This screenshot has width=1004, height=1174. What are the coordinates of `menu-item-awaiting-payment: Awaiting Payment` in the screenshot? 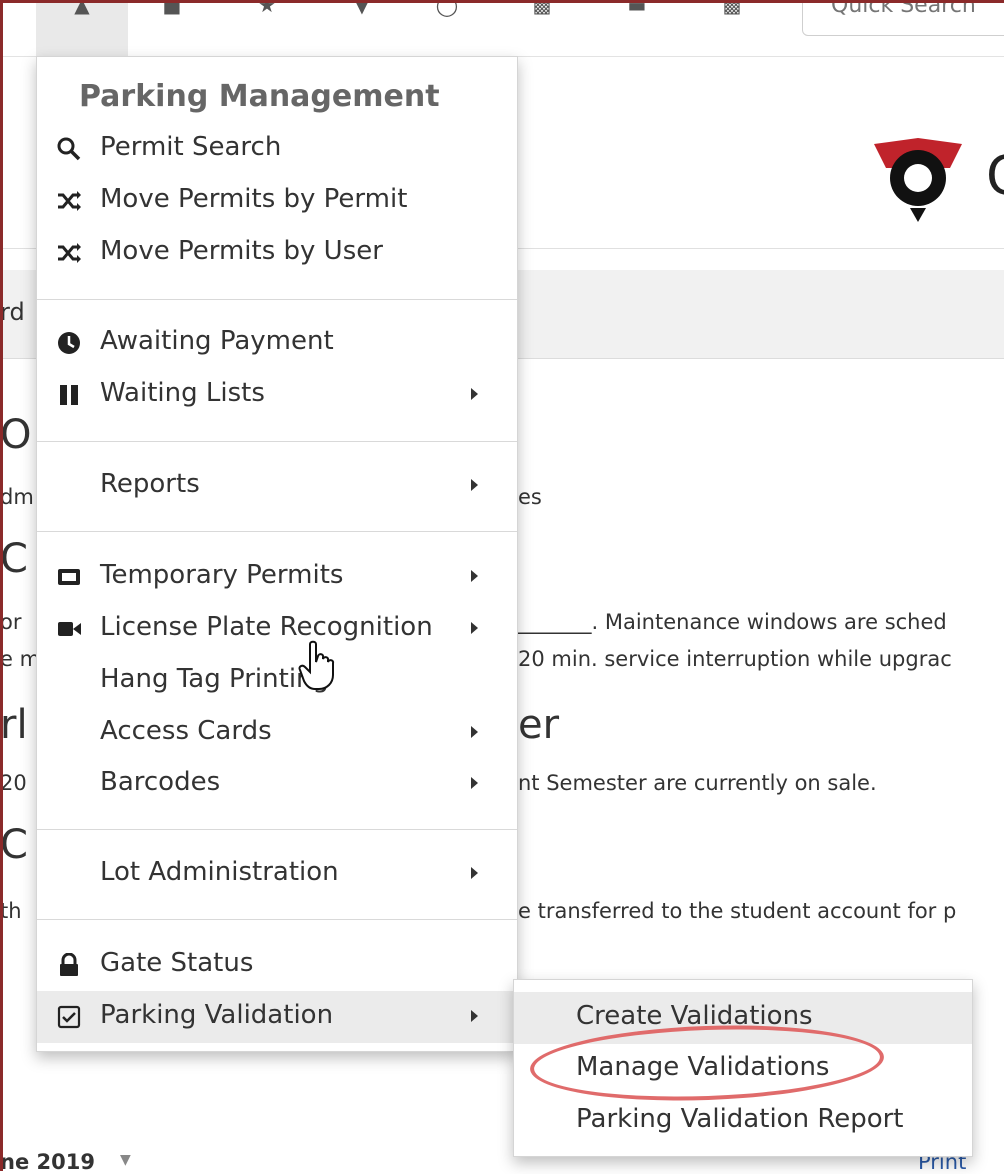 It's located at (277, 343).